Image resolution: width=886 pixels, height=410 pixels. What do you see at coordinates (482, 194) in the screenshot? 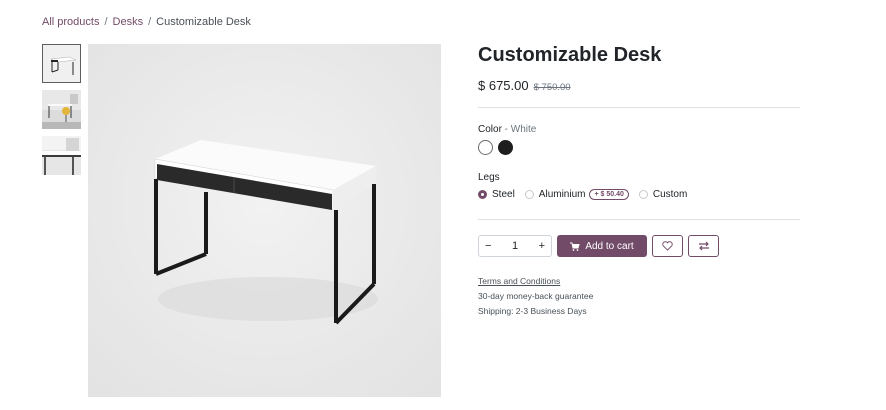
I see `radio-steel` at bounding box center [482, 194].